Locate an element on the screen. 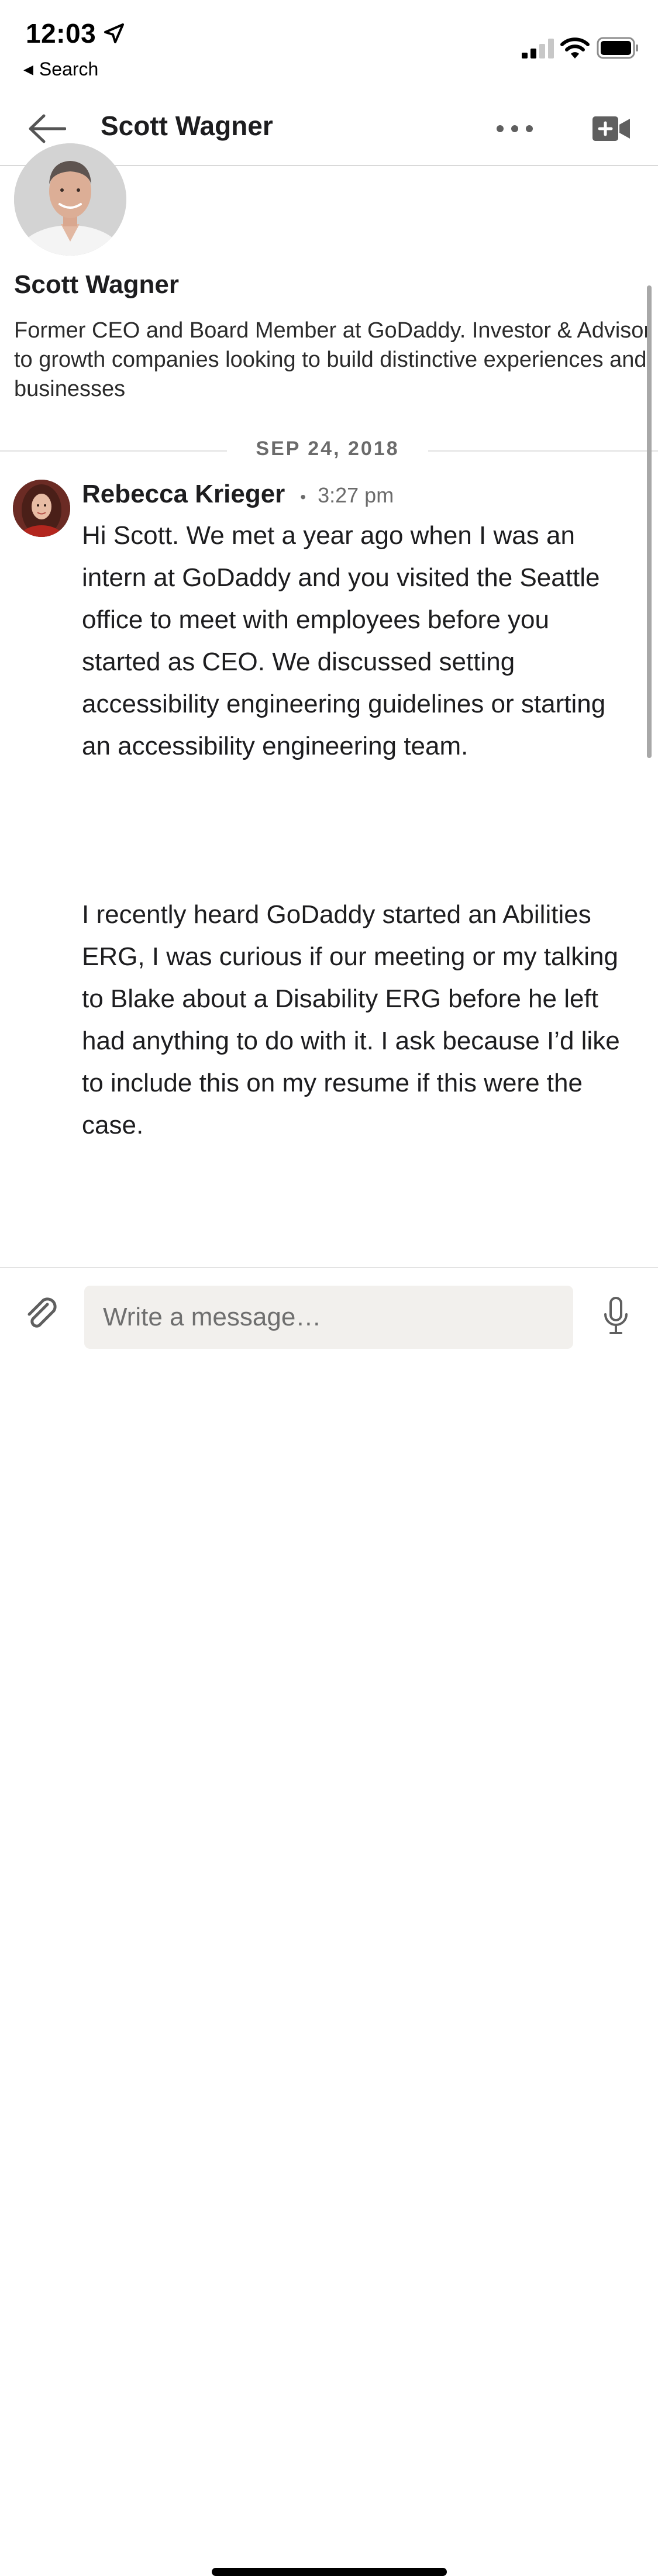 The height and width of the screenshot is (2576, 658). message-input is located at coordinates (329, 1317).